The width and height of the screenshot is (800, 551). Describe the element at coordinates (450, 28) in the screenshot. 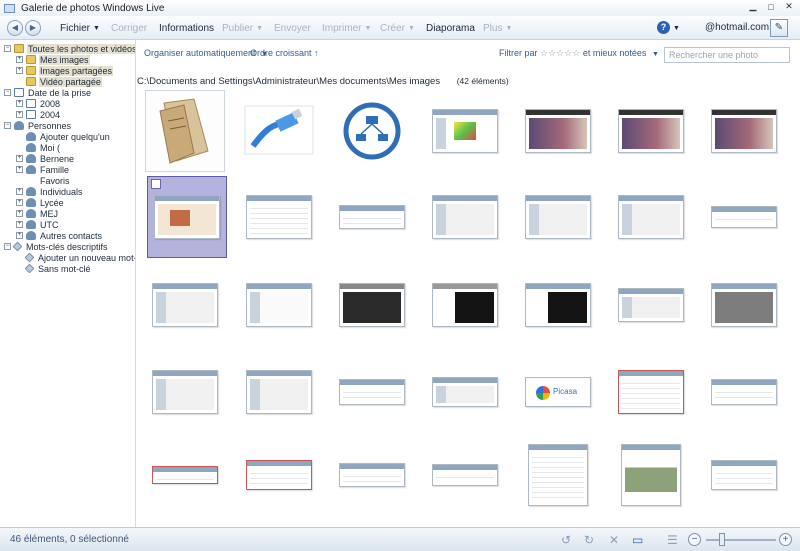

I see `menu-diaporama: Diaporama` at that location.